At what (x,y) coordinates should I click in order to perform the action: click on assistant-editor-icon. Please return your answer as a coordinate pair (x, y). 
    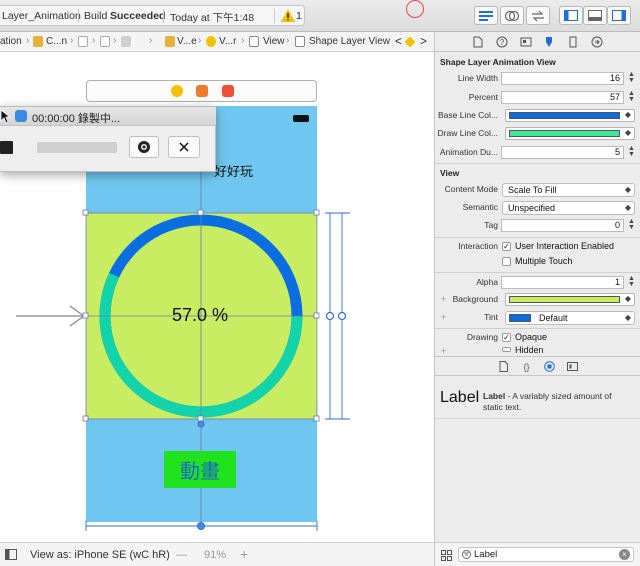
    Looking at the image, I should click on (512, 15).